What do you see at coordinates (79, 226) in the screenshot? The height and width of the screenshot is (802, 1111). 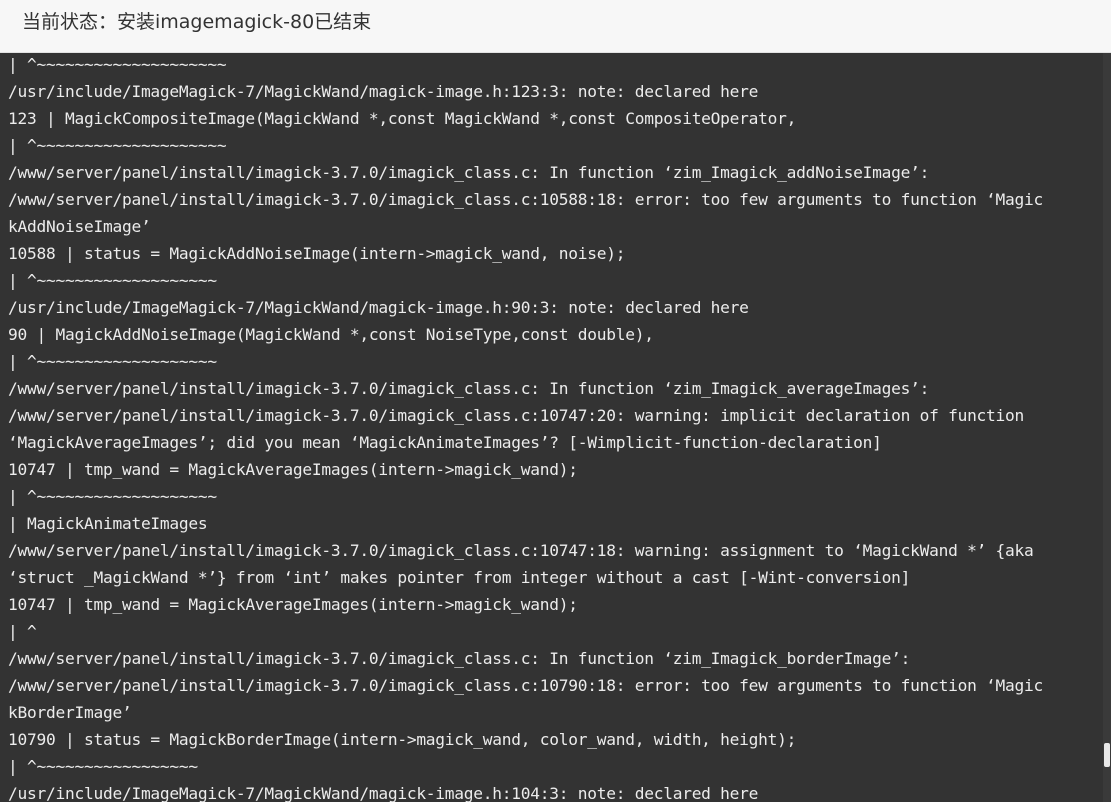 I see `log-line: kAddNoiseImage’` at bounding box center [79, 226].